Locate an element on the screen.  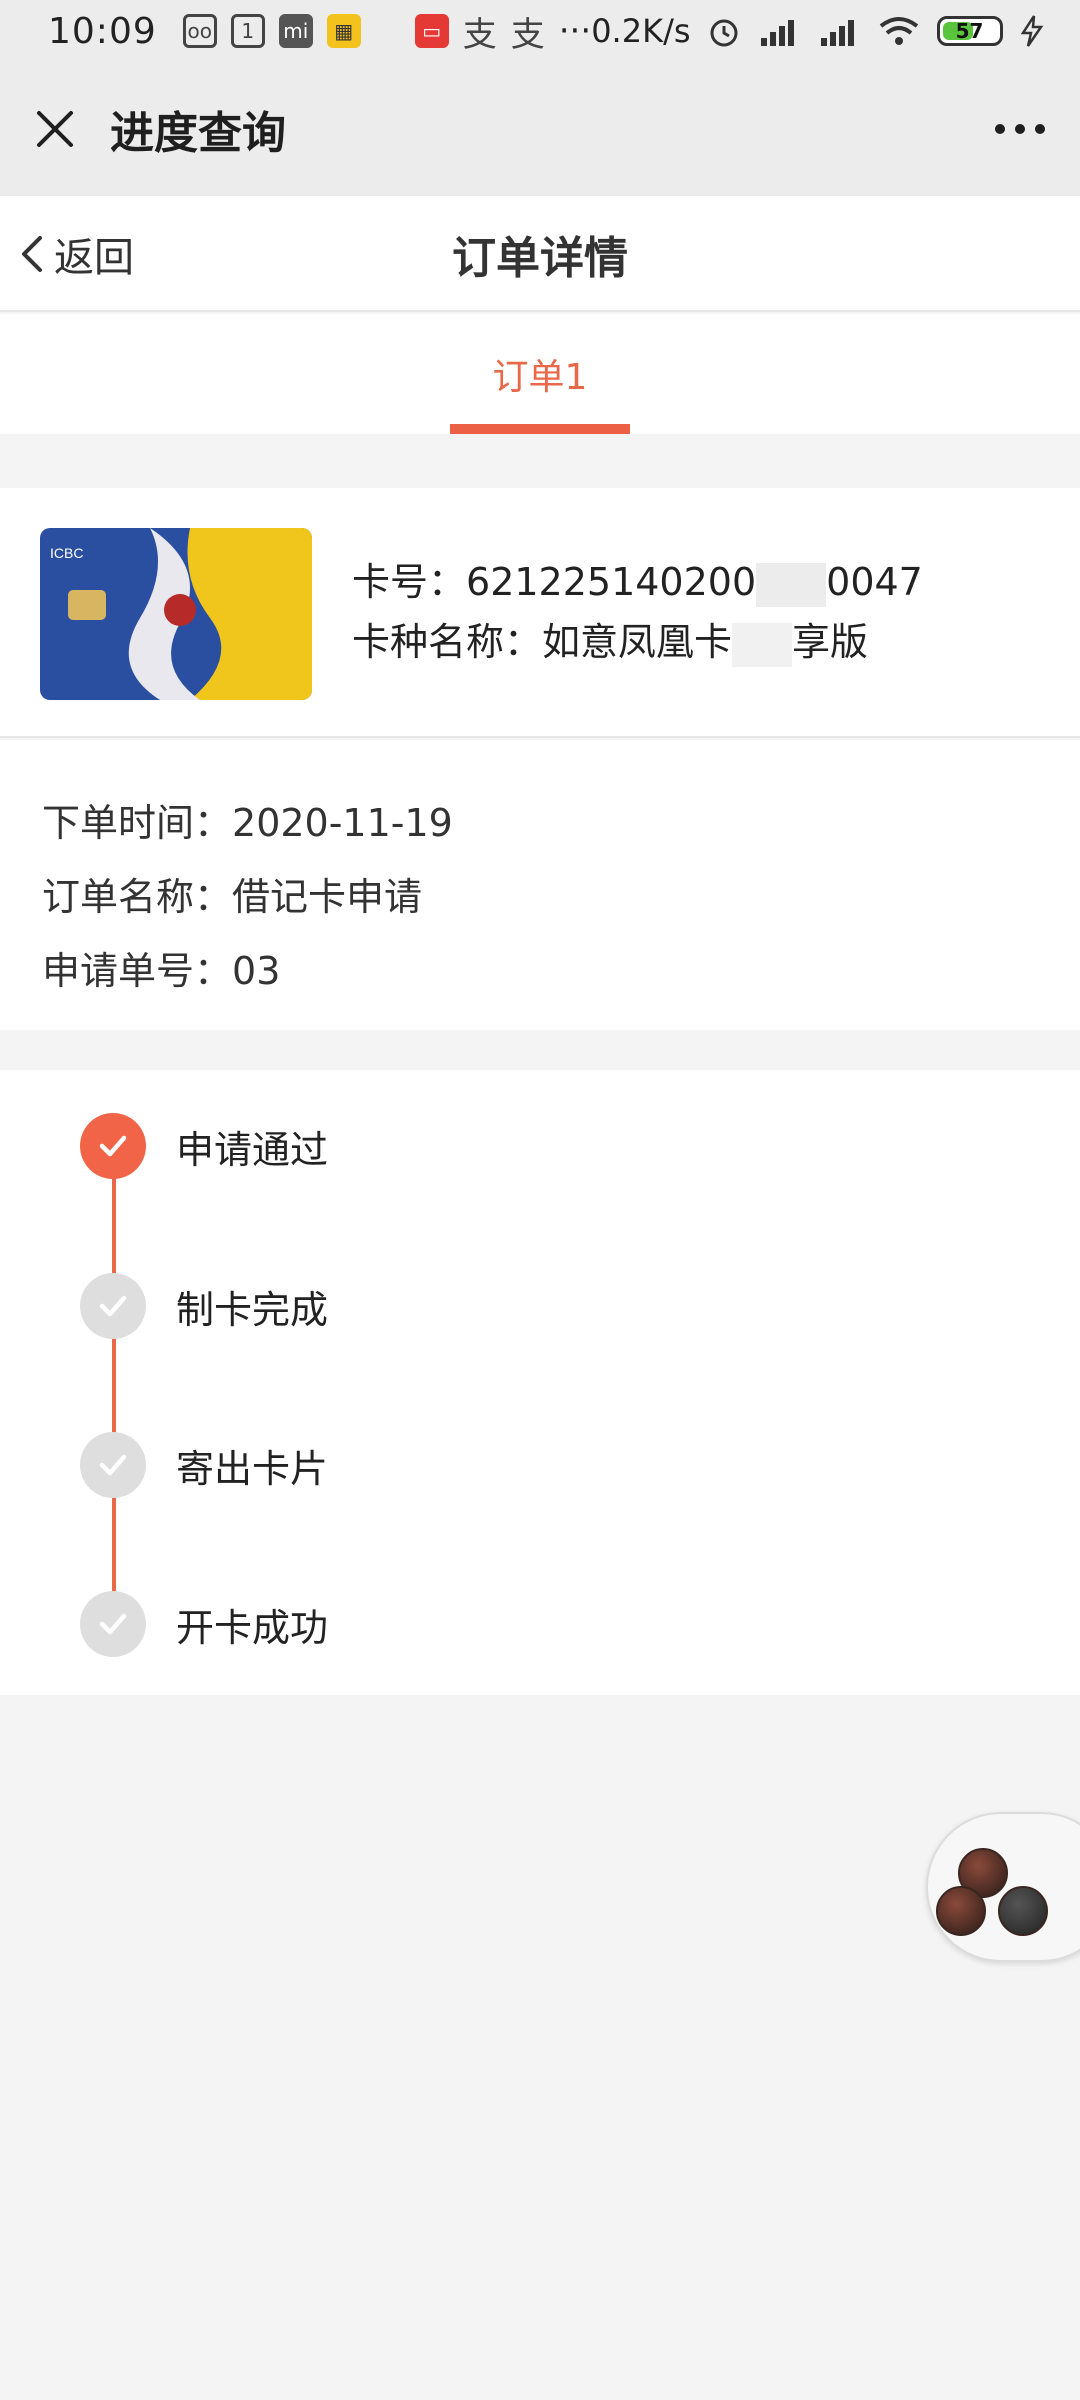
step-card-activated: 开卡成功 is located at coordinates (204, 1624).